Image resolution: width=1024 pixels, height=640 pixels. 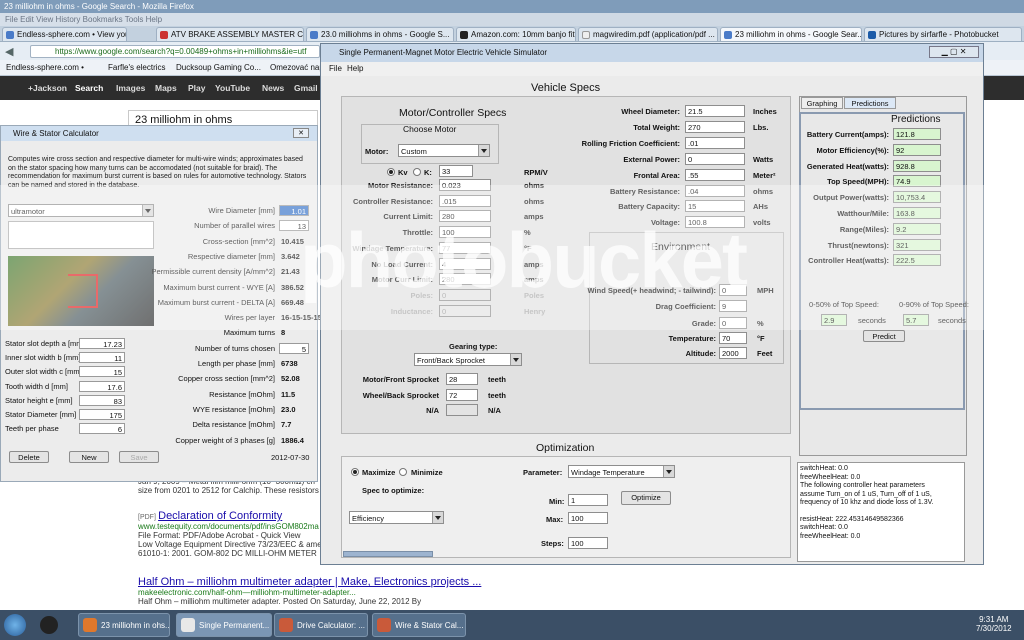 What do you see at coordinates (393, 490) in the screenshot?
I see `spec-label: Spec to optimize:` at bounding box center [393, 490].